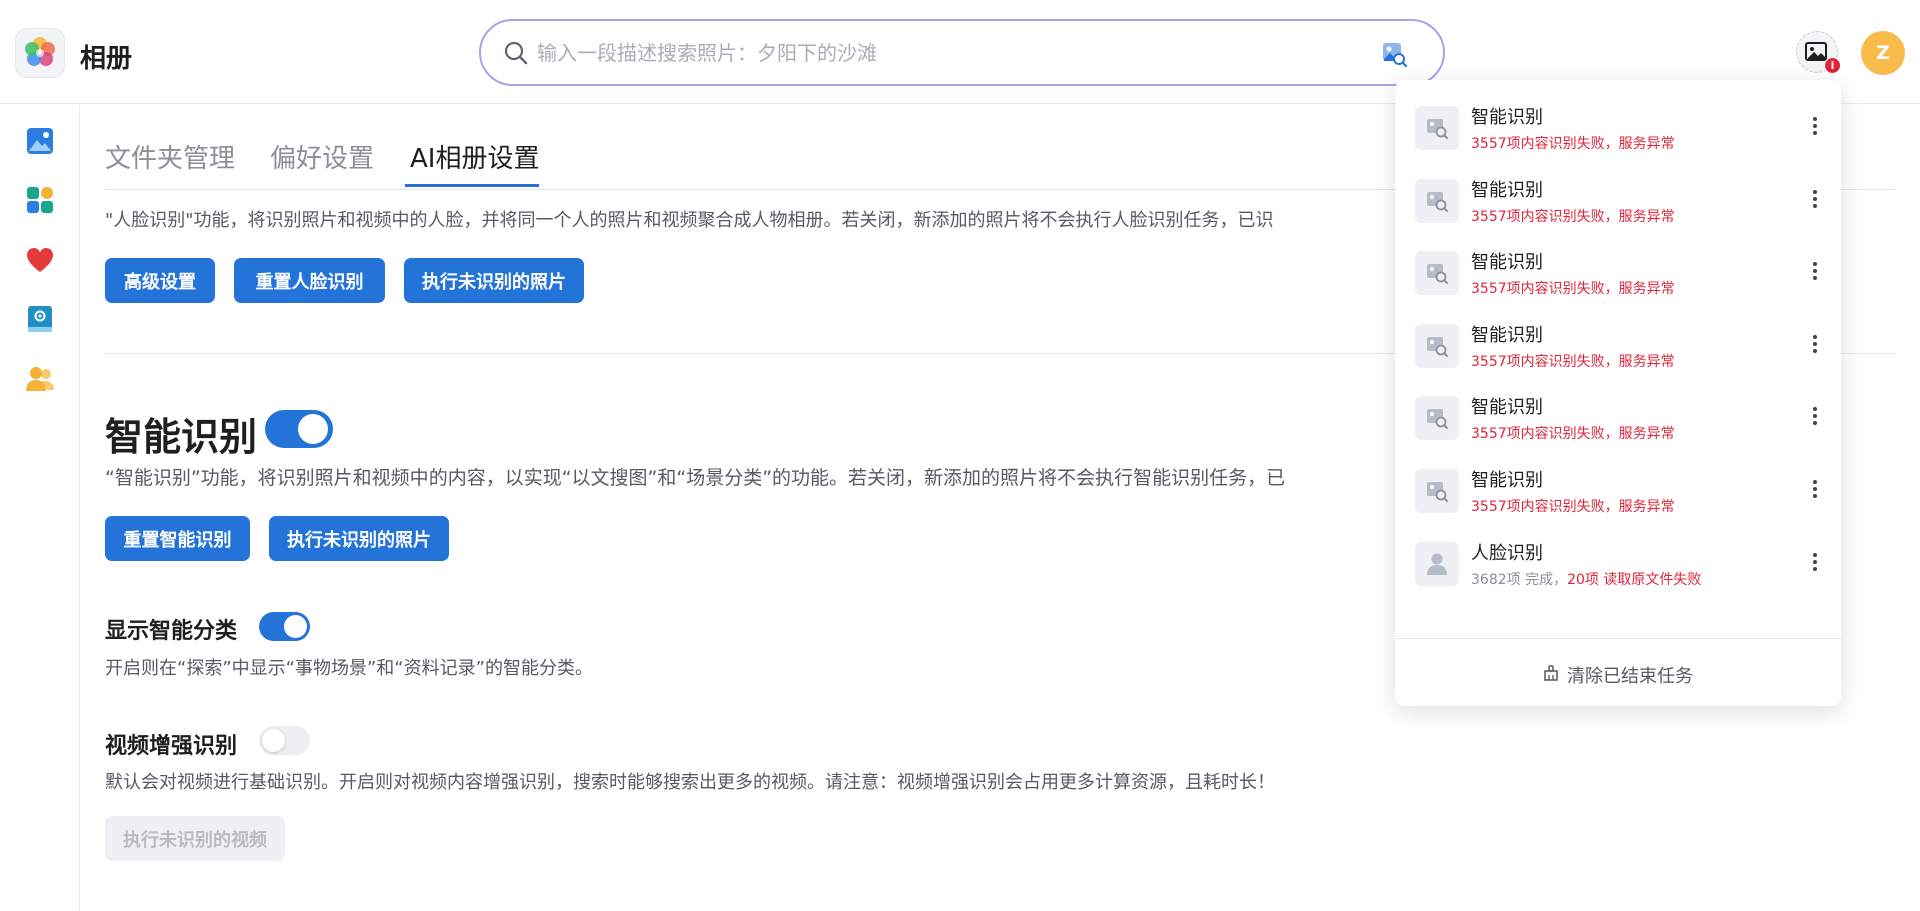 The height and width of the screenshot is (911, 1920). Describe the element at coordinates (1630, 676) in the screenshot. I see `clear-finished-tasks-label: 清除已结束任务` at that location.